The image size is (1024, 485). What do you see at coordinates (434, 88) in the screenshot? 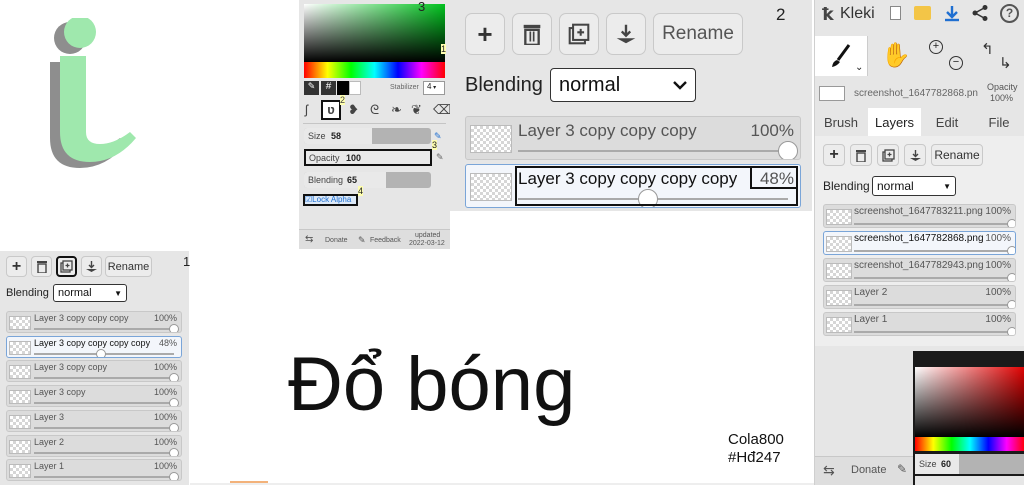
I see `stabilizer-select: 4 ▾` at bounding box center [434, 88].